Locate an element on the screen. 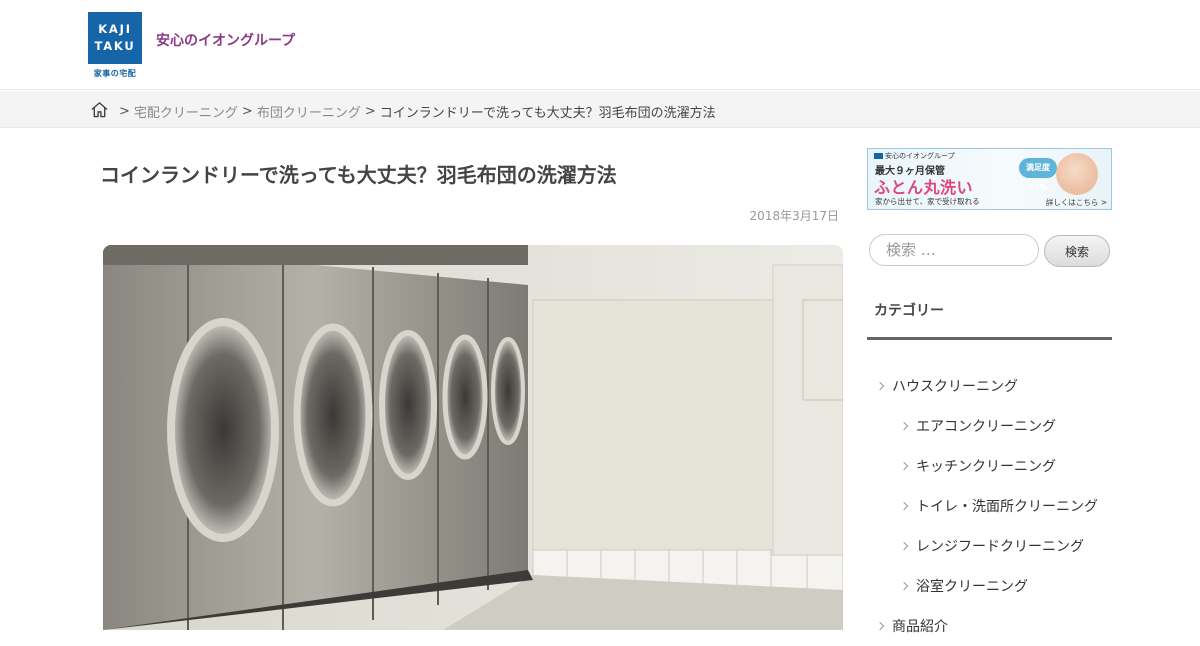 This screenshot has width=1200, height=646. logo-line1: KAJI is located at coordinates (115, 29).